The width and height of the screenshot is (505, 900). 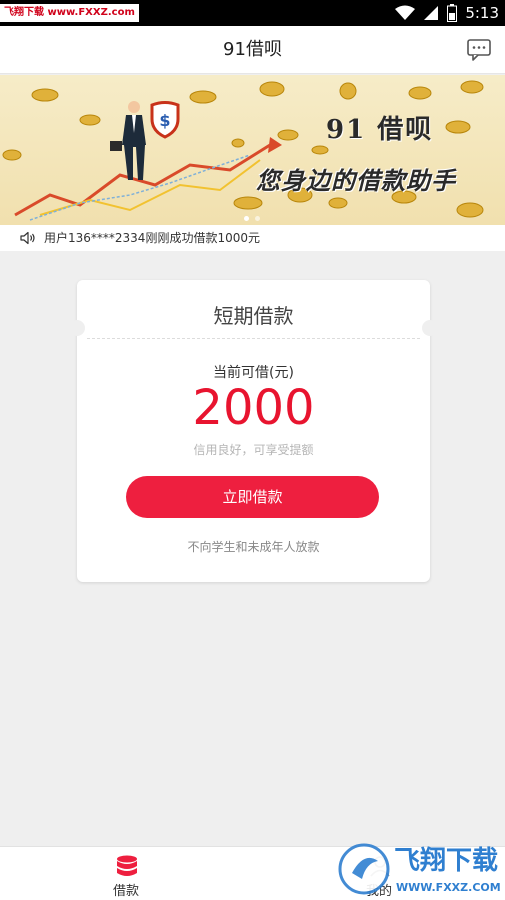 What do you see at coordinates (69, 13) in the screenshot?
I see `watermark-label: 飞翔下载 www.FXXZ.com` at bounding box center [69, 13].